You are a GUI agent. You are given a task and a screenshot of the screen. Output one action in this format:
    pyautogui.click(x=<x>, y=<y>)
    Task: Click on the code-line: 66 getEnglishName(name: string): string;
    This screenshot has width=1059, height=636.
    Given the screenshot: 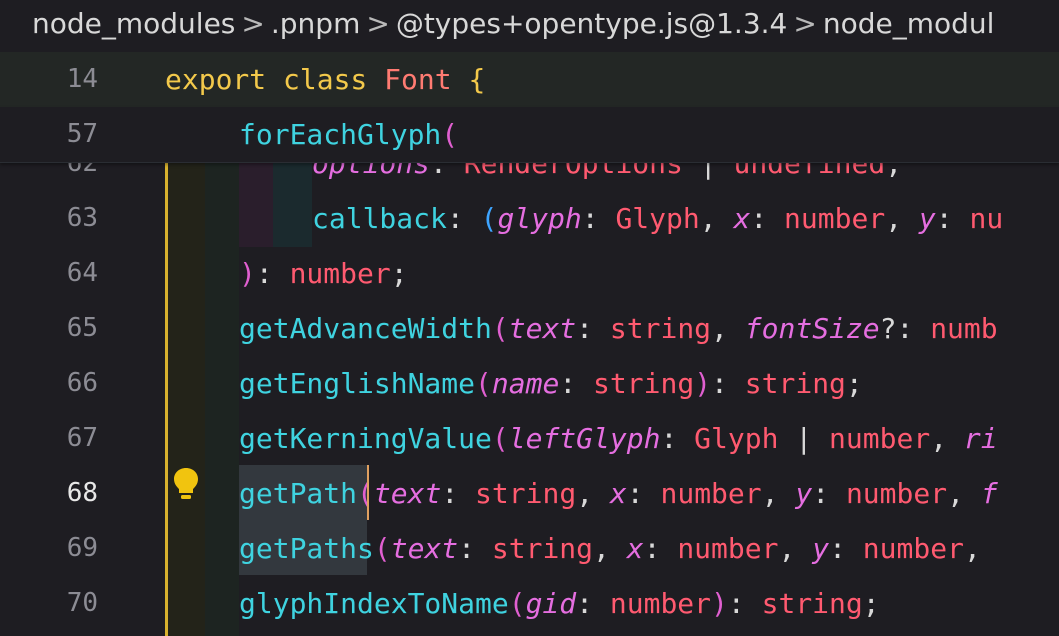 What is the action you would take?
    pyautogui.click(x=529, y=383)
    